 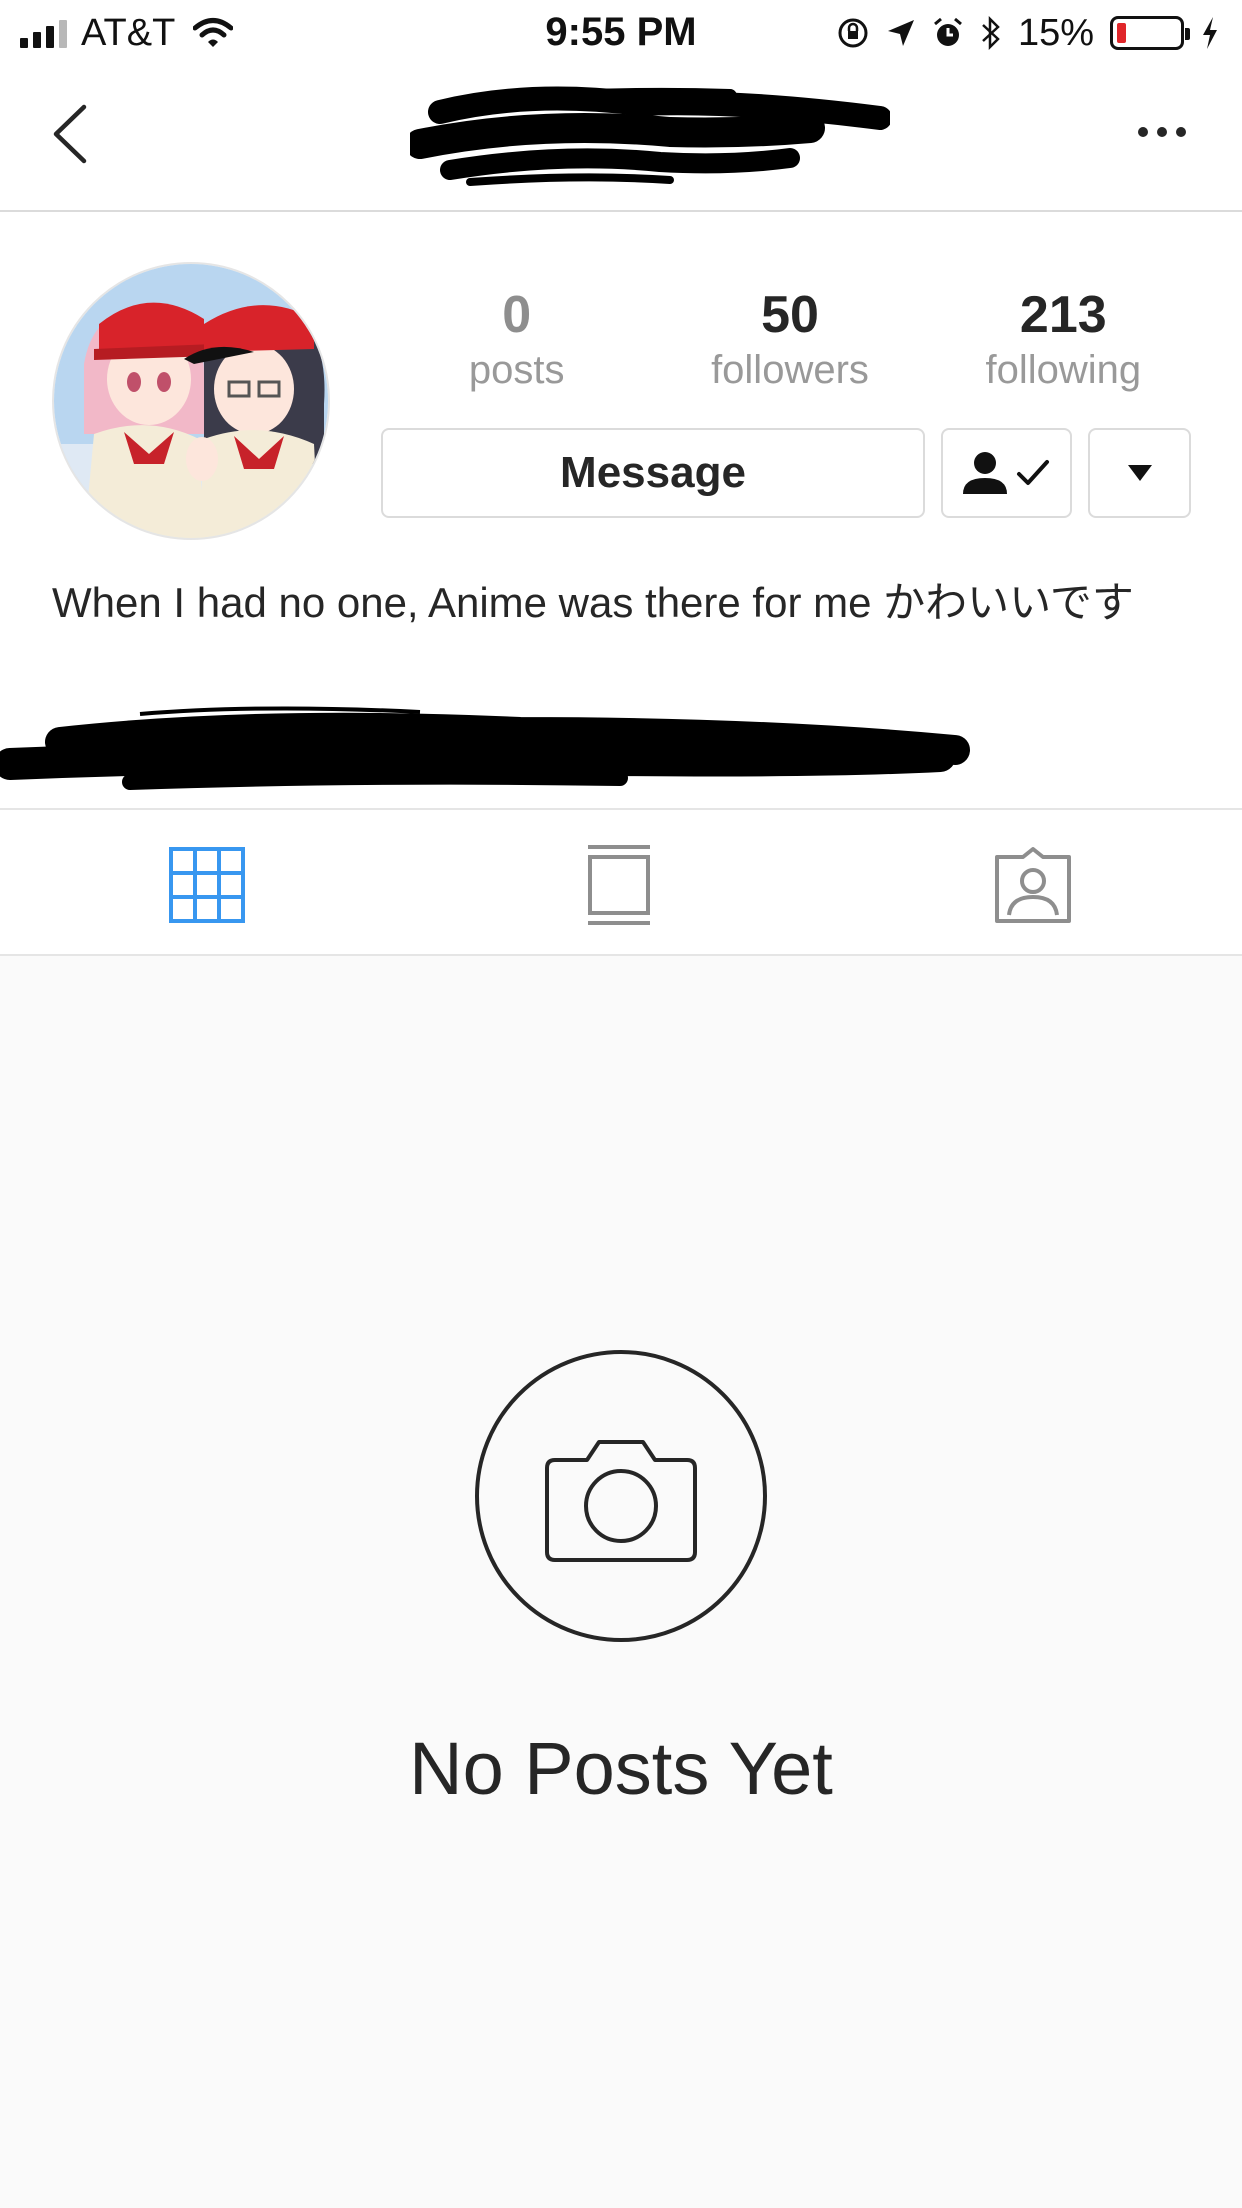 I want to click on profile-tab-bar, so click(x=621, y=882).